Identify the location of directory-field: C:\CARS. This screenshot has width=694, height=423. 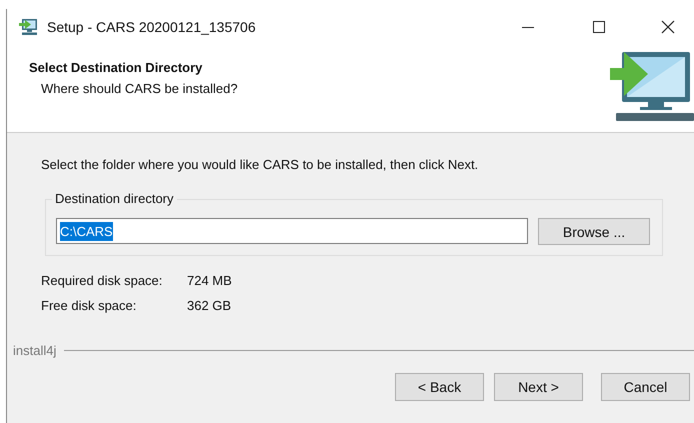
(292, 231).